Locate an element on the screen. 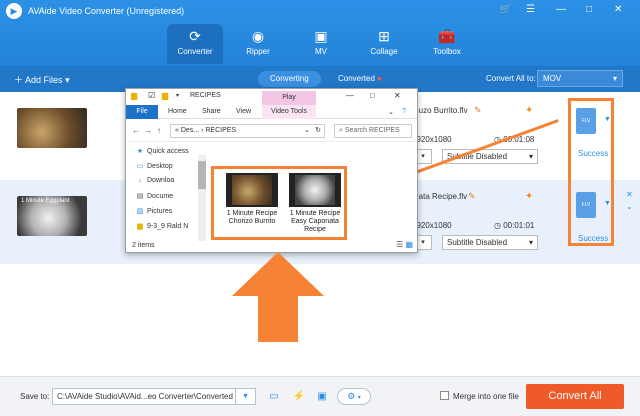 The image size is (640, 416). scrollbar-thumb is located at coordinates (202, 175).